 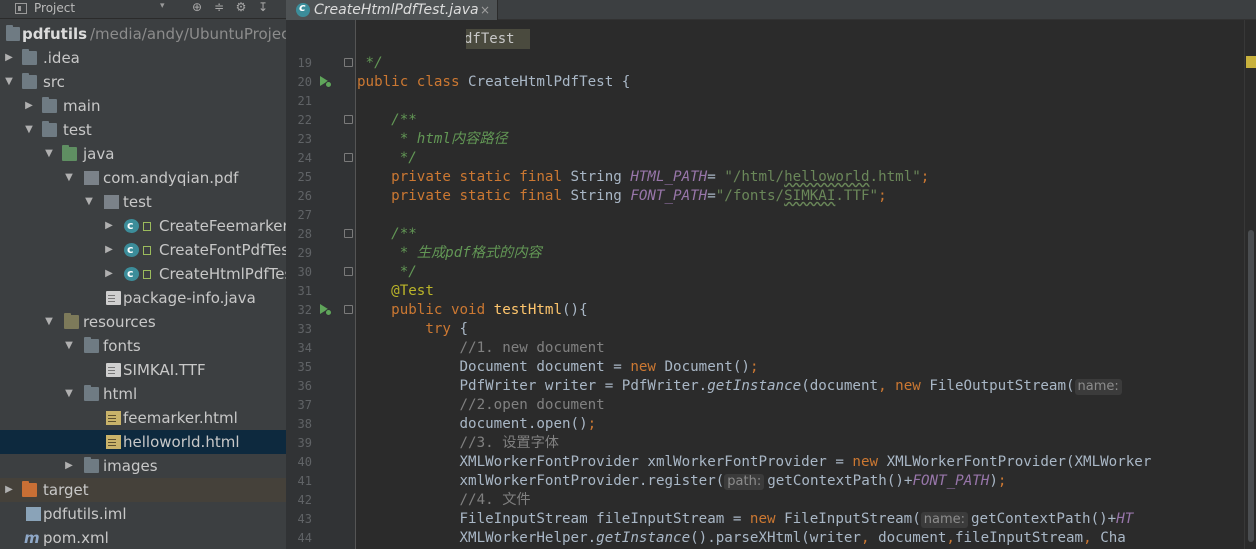 What do you see at coordinates (1251, 62) in the screenshot?
I see `warning-marker` at bounding box center [1251, 62].